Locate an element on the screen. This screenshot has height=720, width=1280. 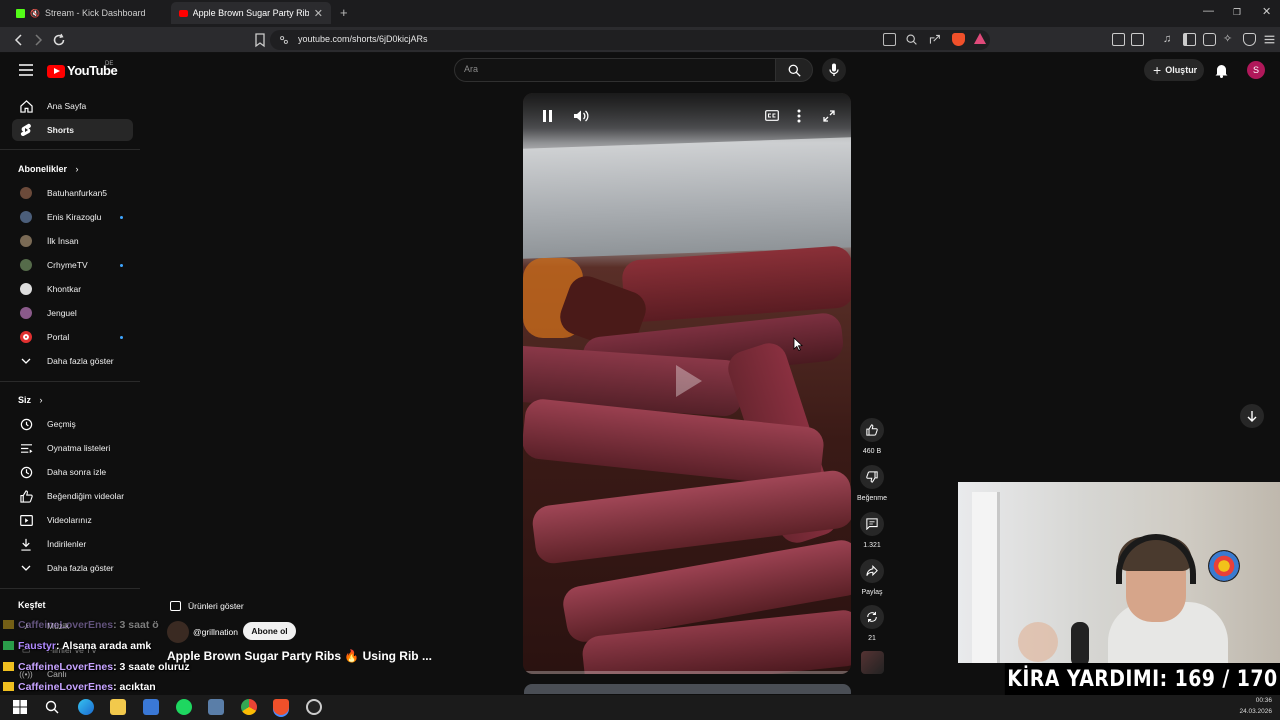
brave-icon is located at coordinates (281, 707).